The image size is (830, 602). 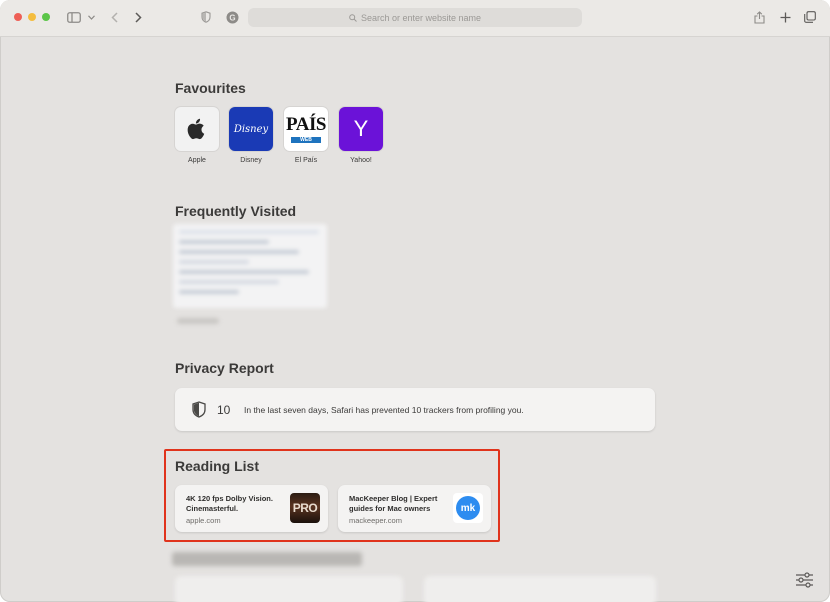 I want to click on reading-list-item-domain: mackeeper.com, so click(x=375, y=520).